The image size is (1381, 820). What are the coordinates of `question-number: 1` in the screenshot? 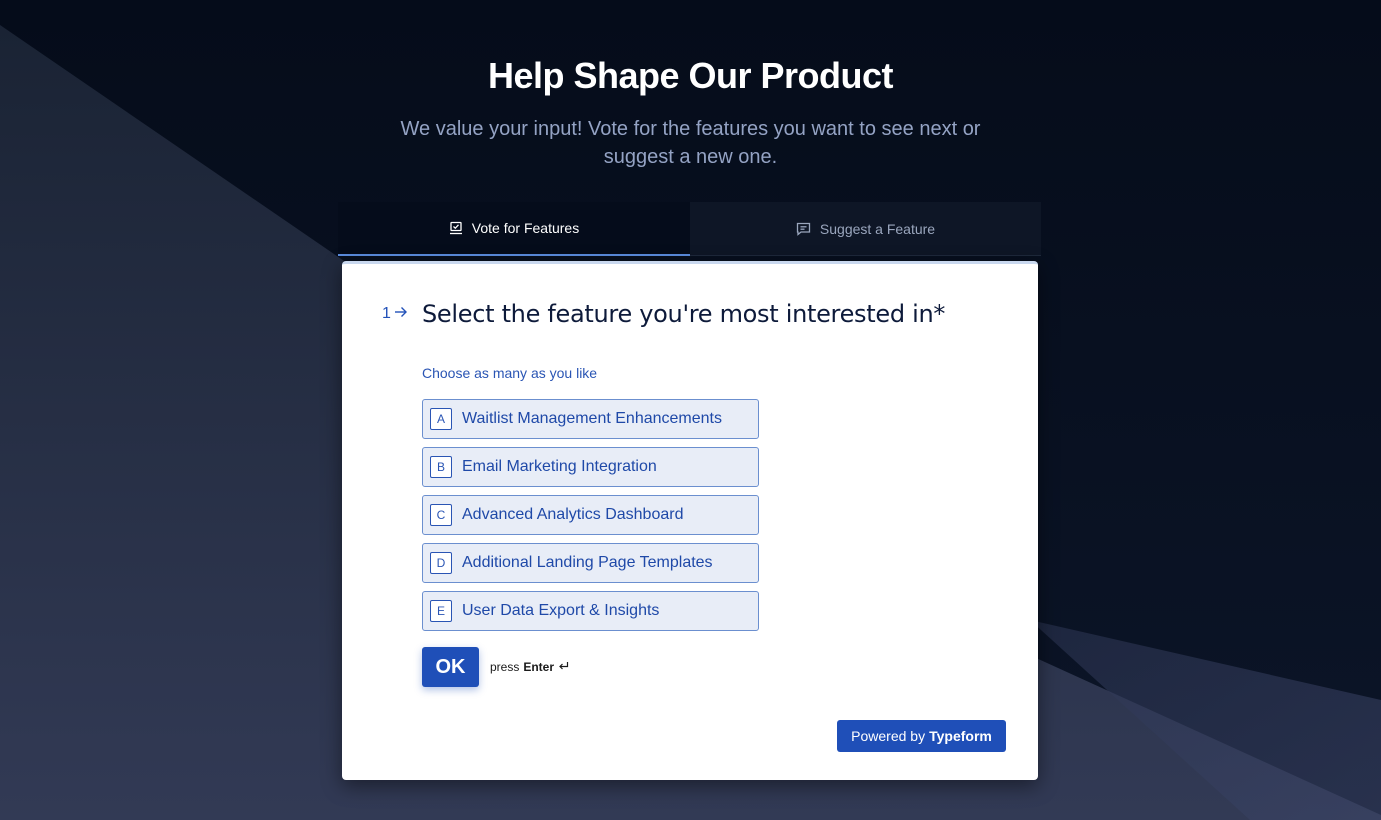 It's located at (402, 314).